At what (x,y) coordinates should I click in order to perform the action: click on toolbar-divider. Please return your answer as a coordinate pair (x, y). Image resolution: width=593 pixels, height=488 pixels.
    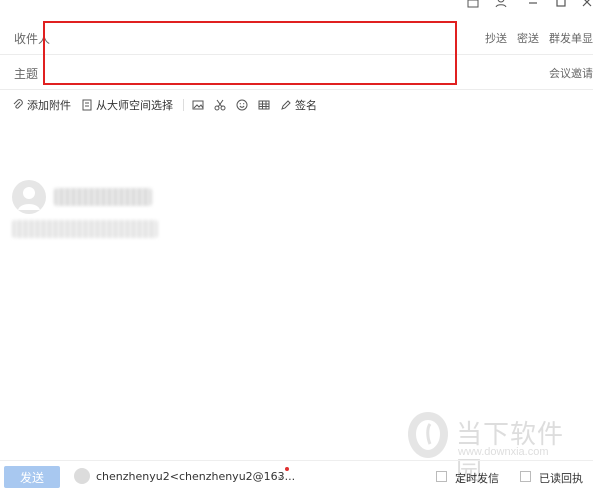
    Looking at the image, I should click on (183, 105).